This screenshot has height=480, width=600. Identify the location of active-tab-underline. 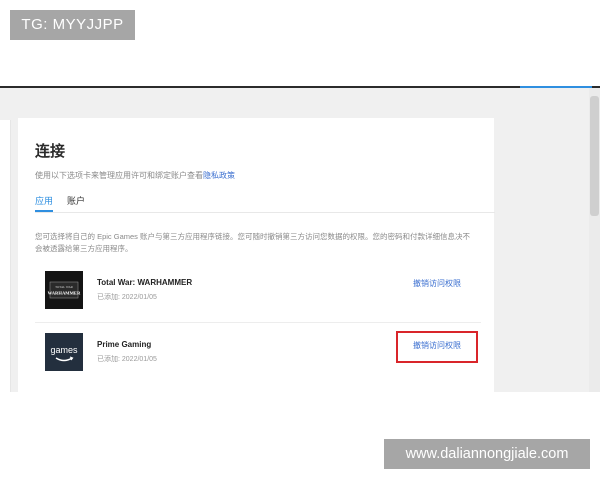
(44, 211).